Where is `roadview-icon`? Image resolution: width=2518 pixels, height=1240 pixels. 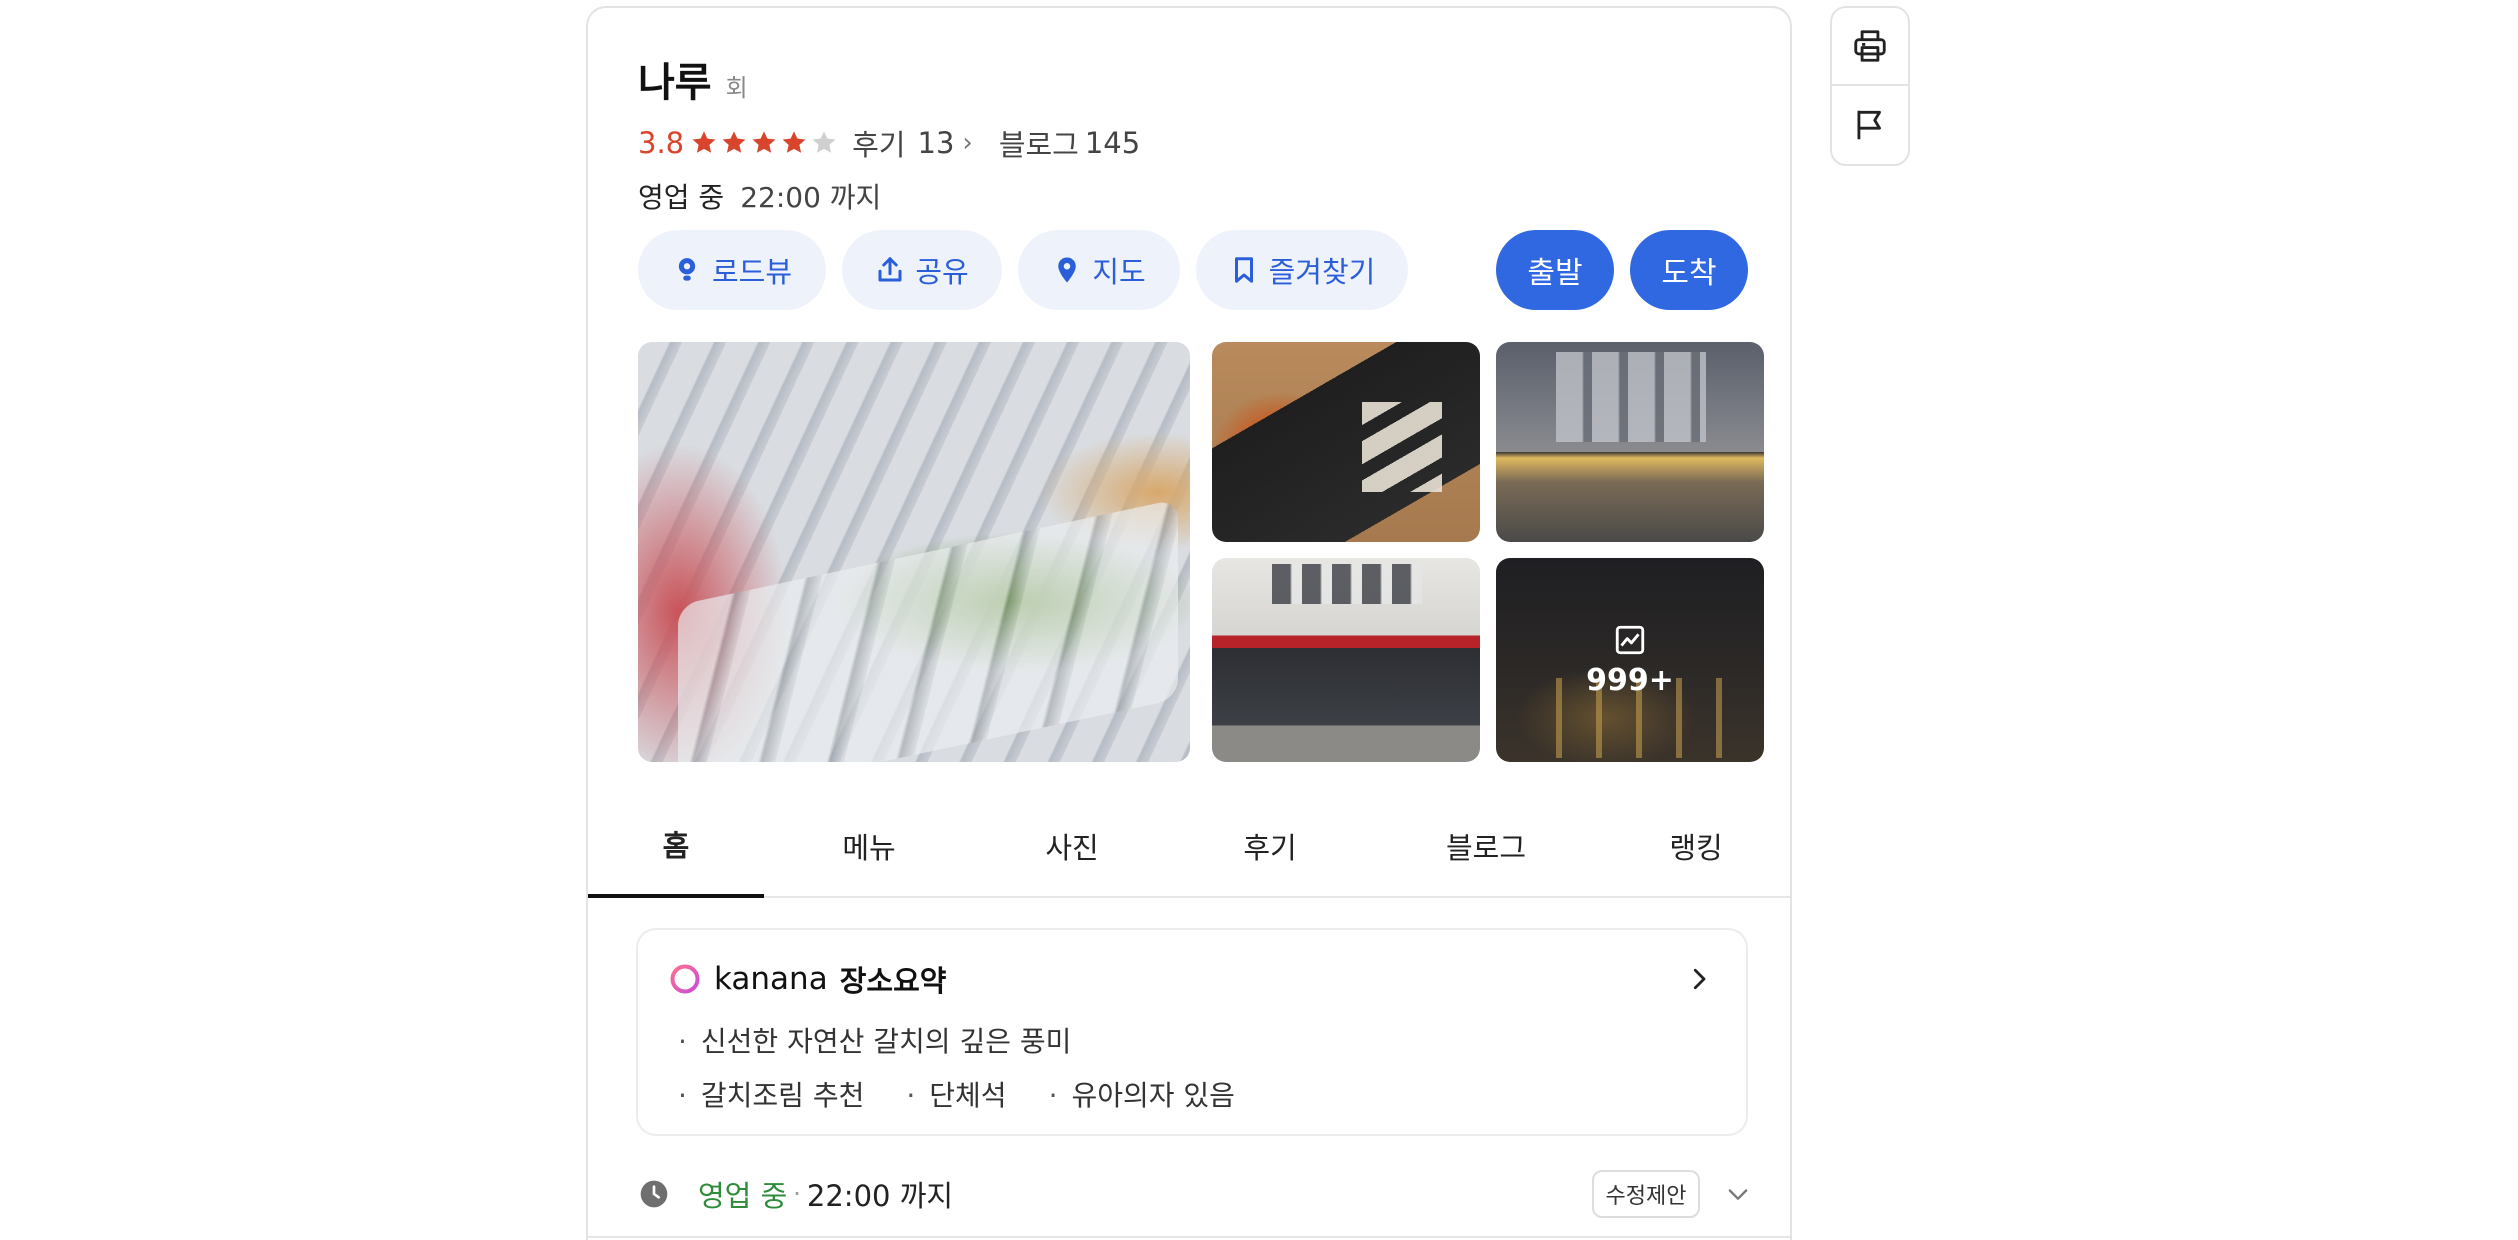
roadview-icon is located at coordinates (687, 269).